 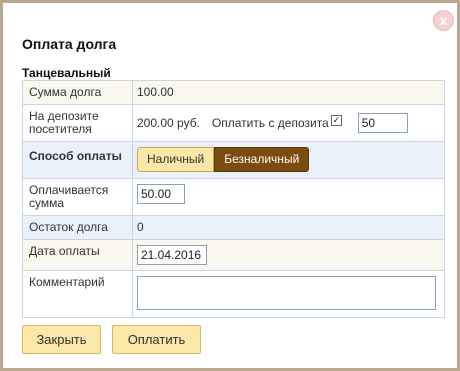 What do you see at coordinates (78, 92) in the screenshot?
I see `debt-amount-label: Сумма долга` at bounding box center [78, 92].